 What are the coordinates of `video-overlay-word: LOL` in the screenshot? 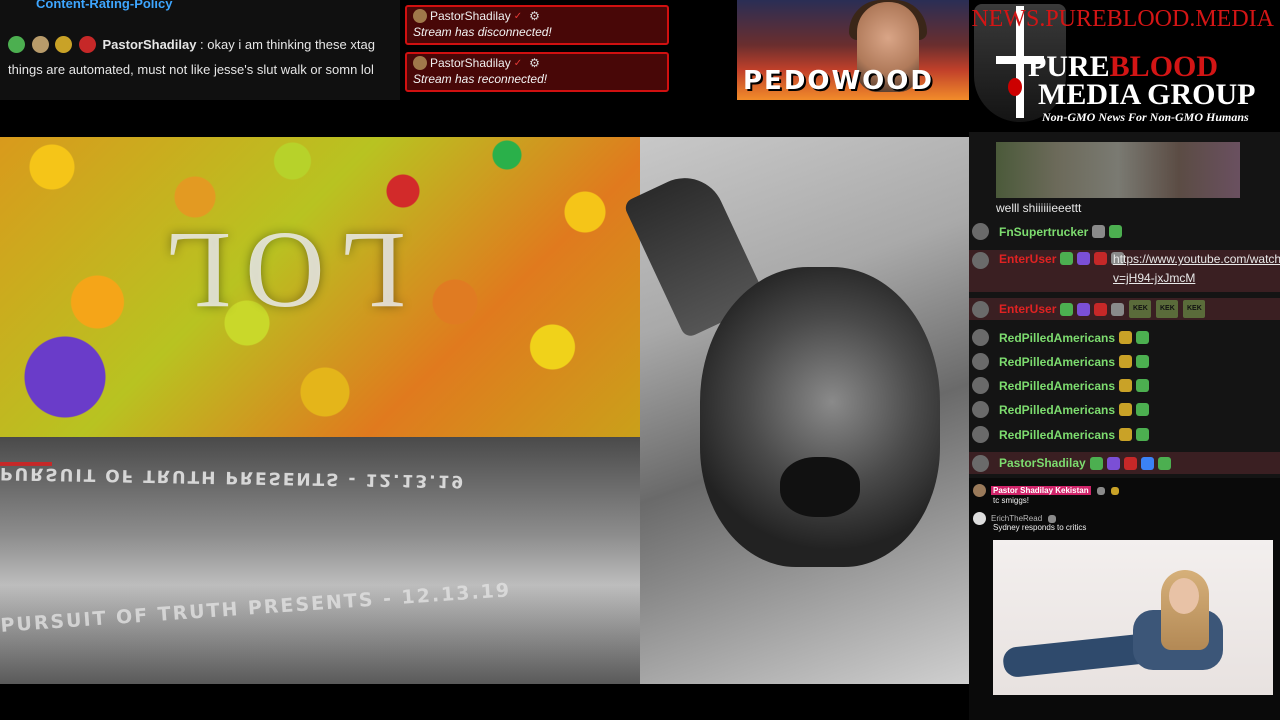 It's located at (278, 271).